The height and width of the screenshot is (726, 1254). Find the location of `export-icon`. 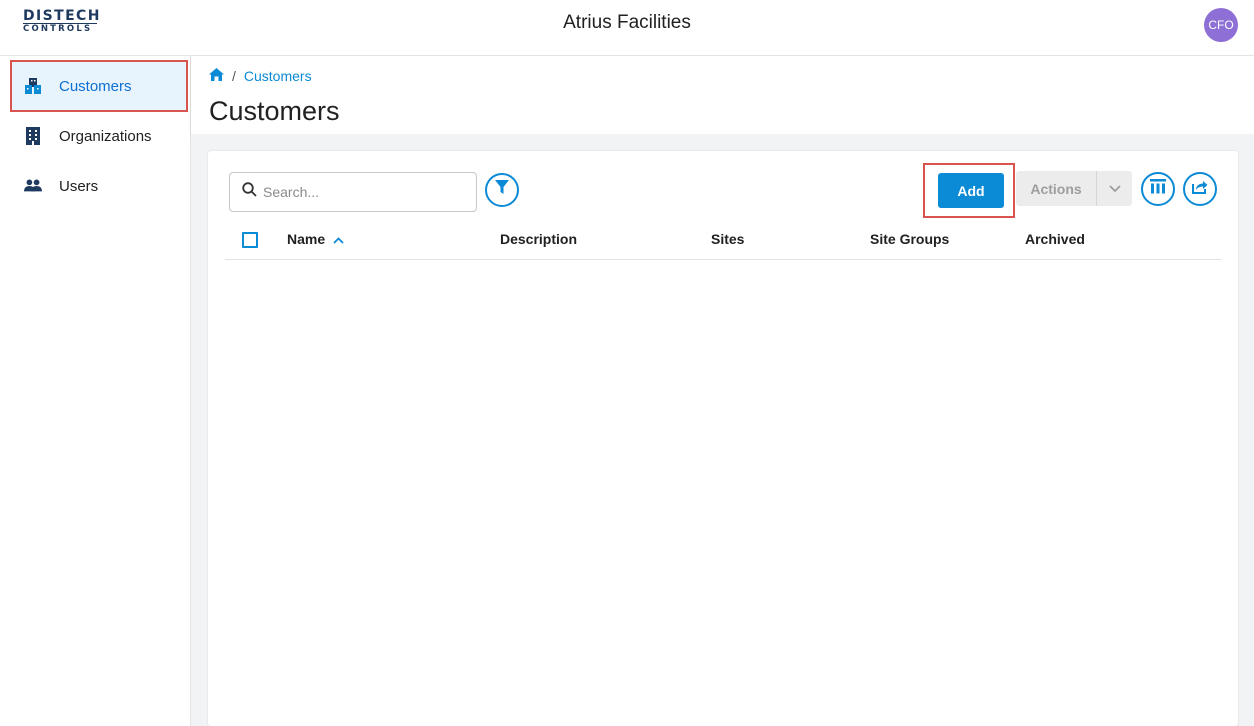

export-icon is located at coordinates (1200, 189).